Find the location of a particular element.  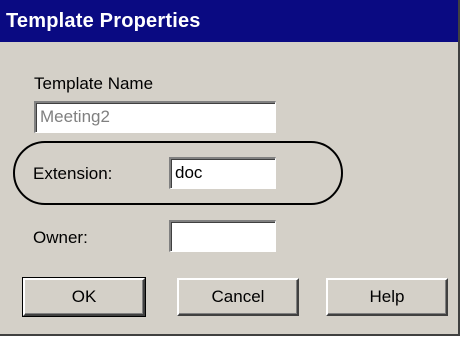

template-name-field: Meeting2 is located at coordinates (155, 117).